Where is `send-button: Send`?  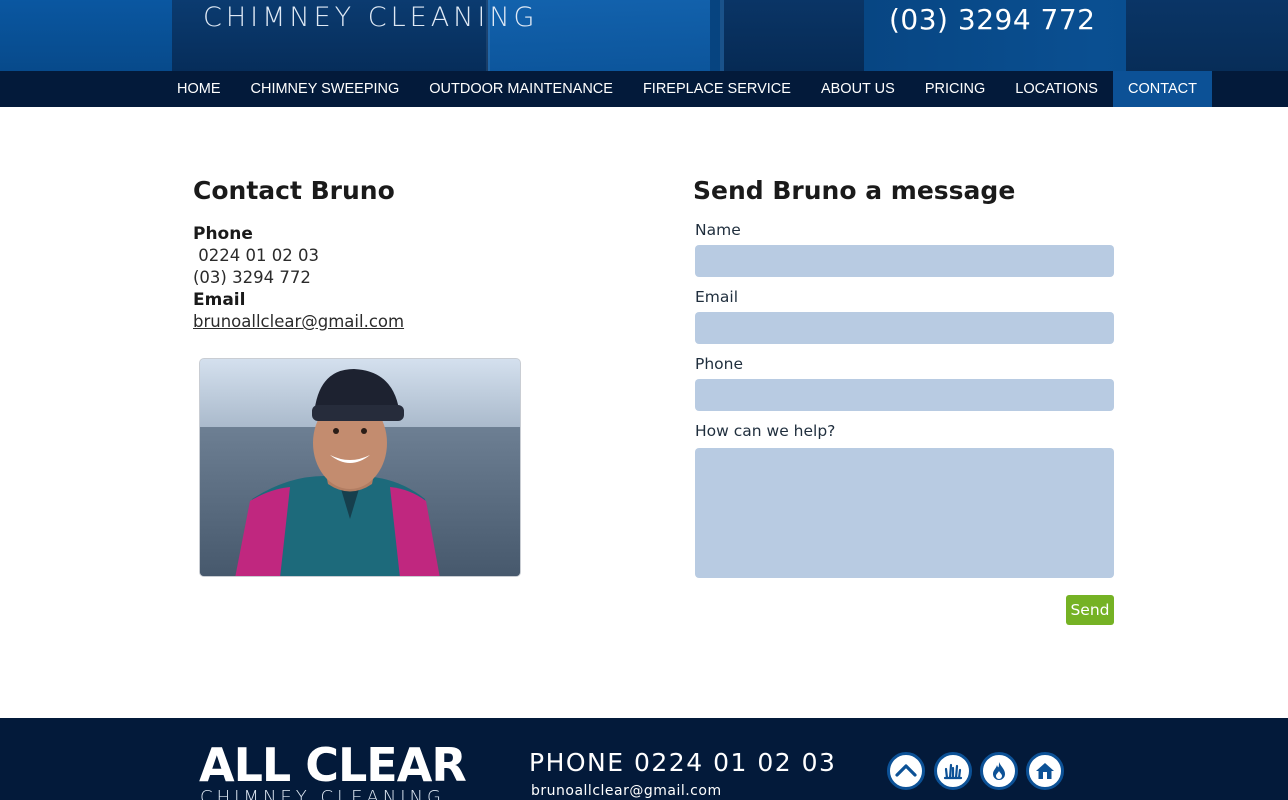 send-button: Send is located at coordinates (1090, 610).